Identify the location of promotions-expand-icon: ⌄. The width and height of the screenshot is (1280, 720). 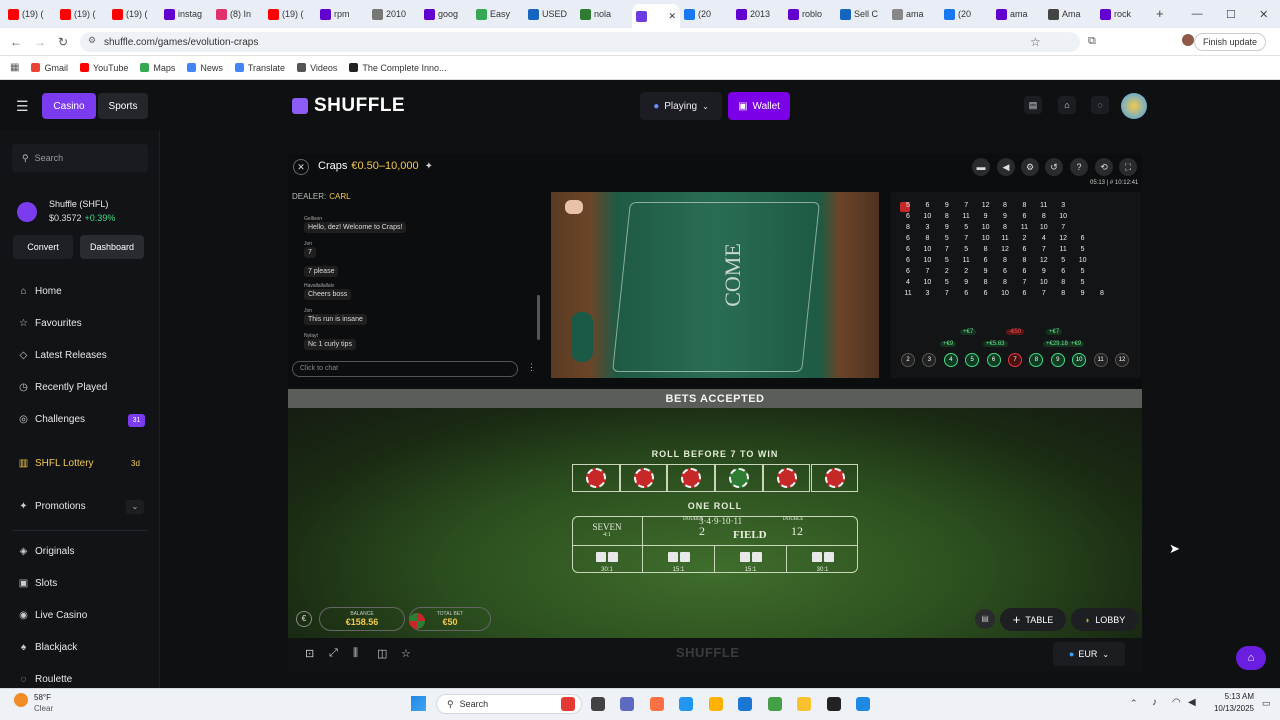
(135, 507).